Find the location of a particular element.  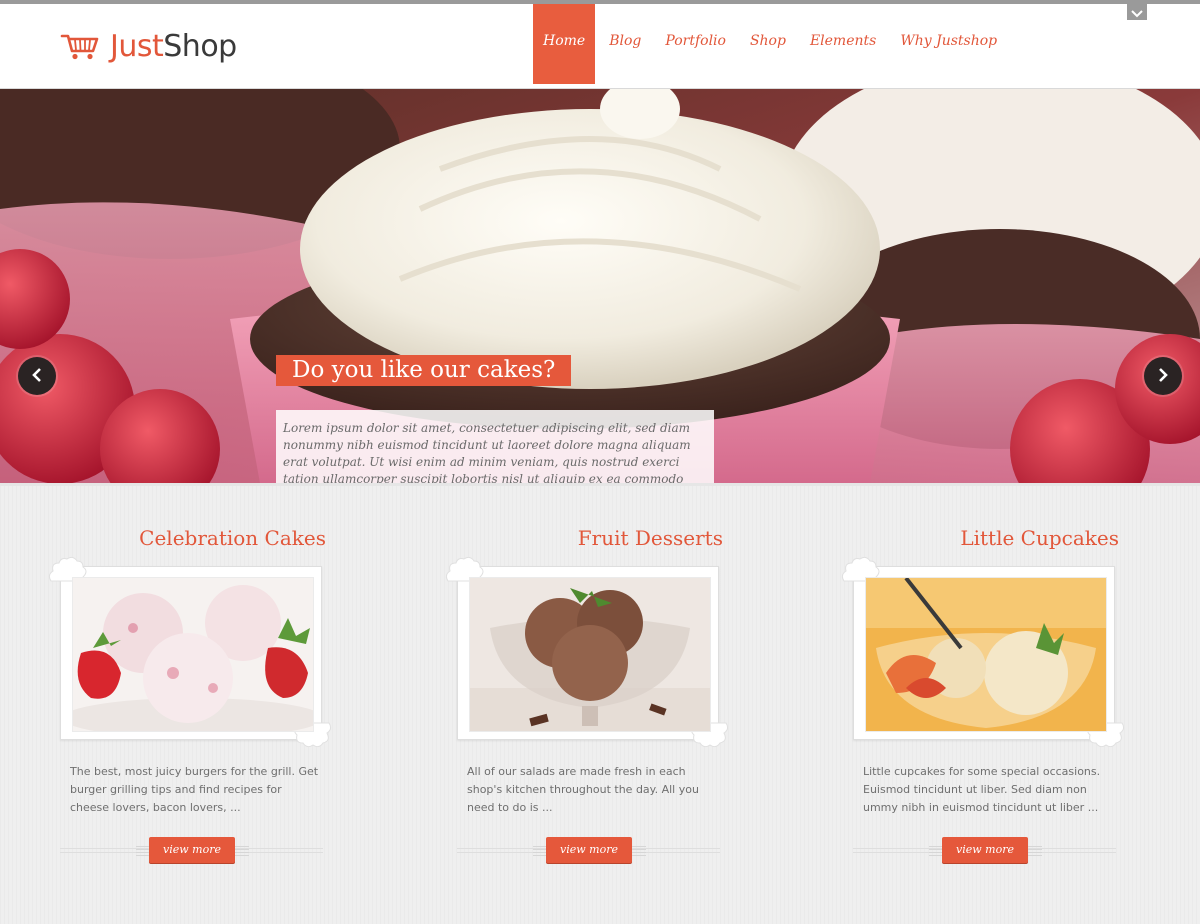

chocolate-ice-cream-photo is located at coordinates (590, 654).